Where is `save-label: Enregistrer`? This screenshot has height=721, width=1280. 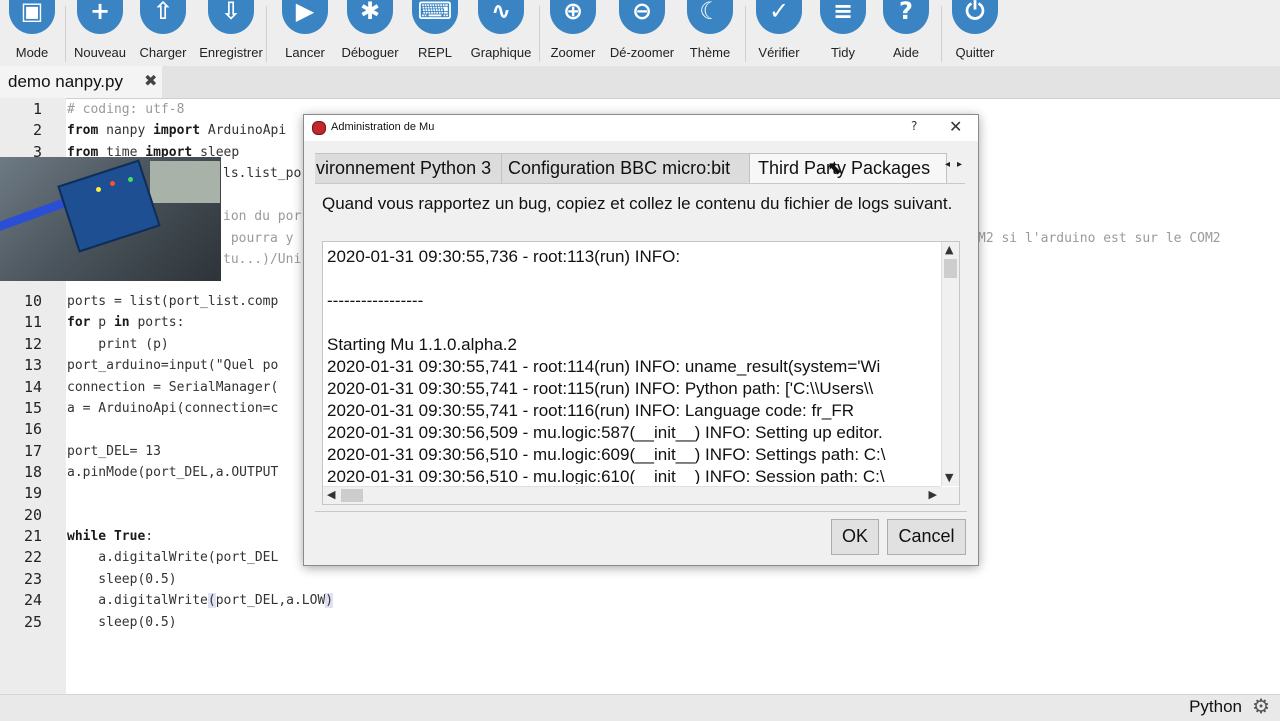 save-label: Enregistrer is located at coordinates (231, 52).